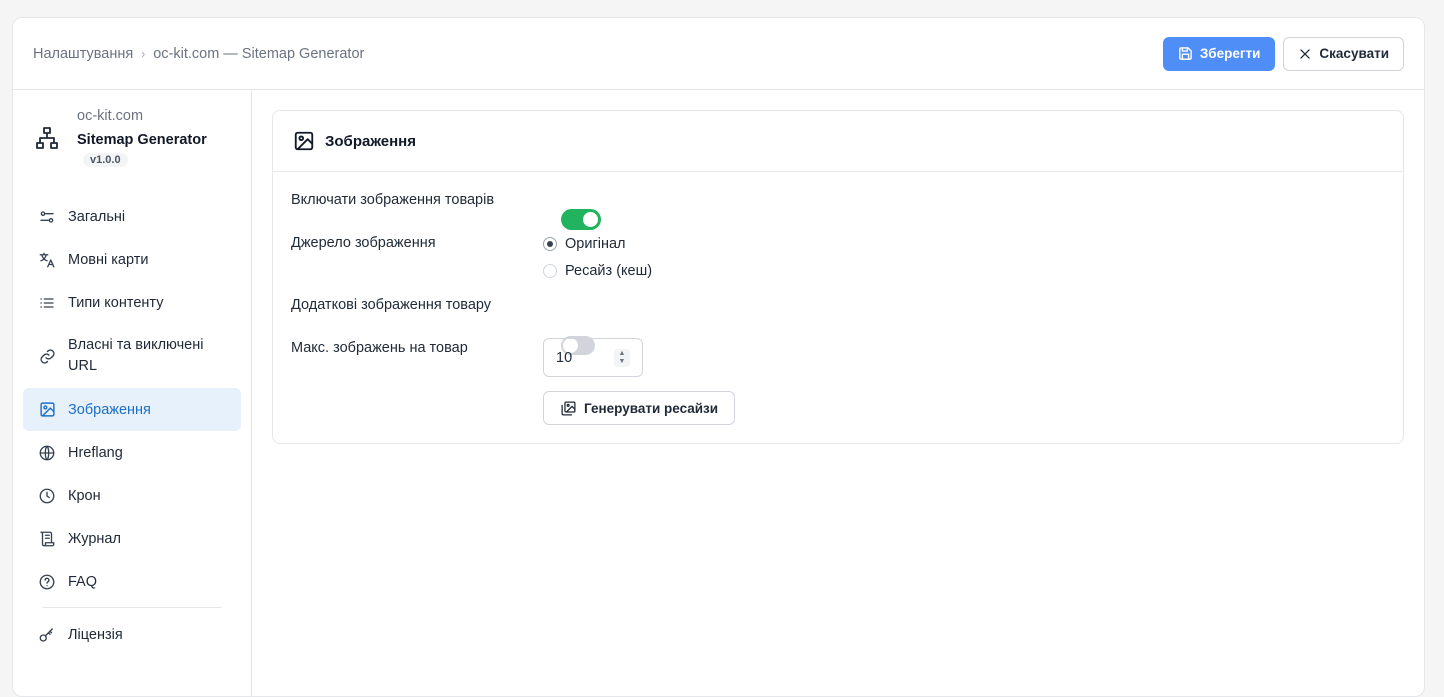  What do you see at coordinates (47, 217) in the screenshot?
I see `sliders-icon` at bounding box center [47, 217].